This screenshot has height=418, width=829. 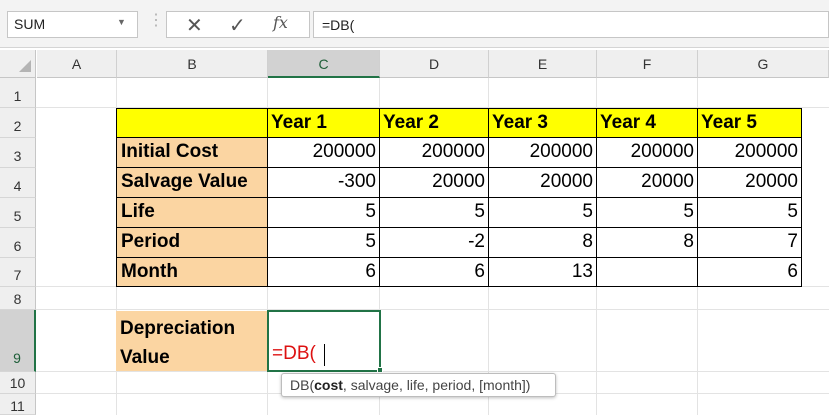 What do you see at coordinates (324, 183) in the screenshot?
I see `table-cell: -300` at bounding box center [324, 183].